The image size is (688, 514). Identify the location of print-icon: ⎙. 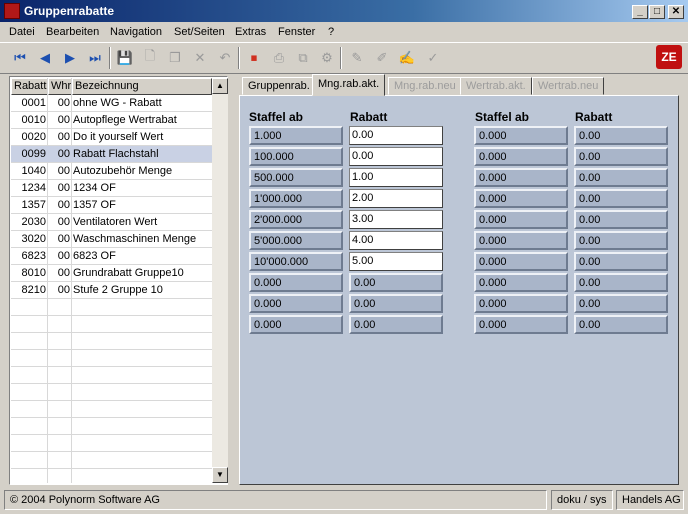
(279, 58).